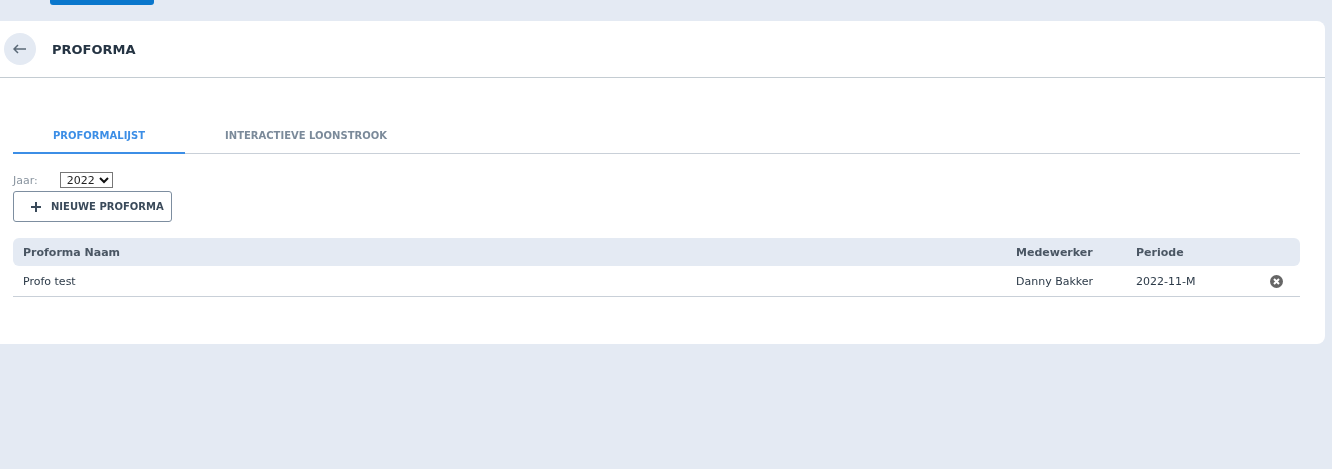  Describe the element at coordinates (1166, 281) in the screenshot. I see `table-cell: 2022-11-M` at that location.